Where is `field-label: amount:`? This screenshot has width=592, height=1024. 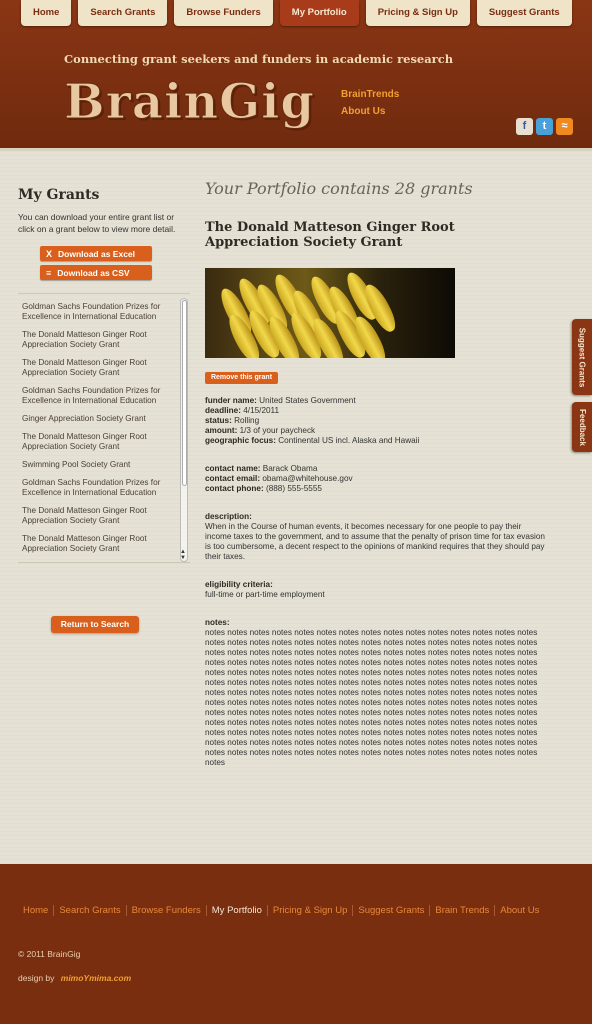 field-label: amount: is located at coordinates (221, 430).